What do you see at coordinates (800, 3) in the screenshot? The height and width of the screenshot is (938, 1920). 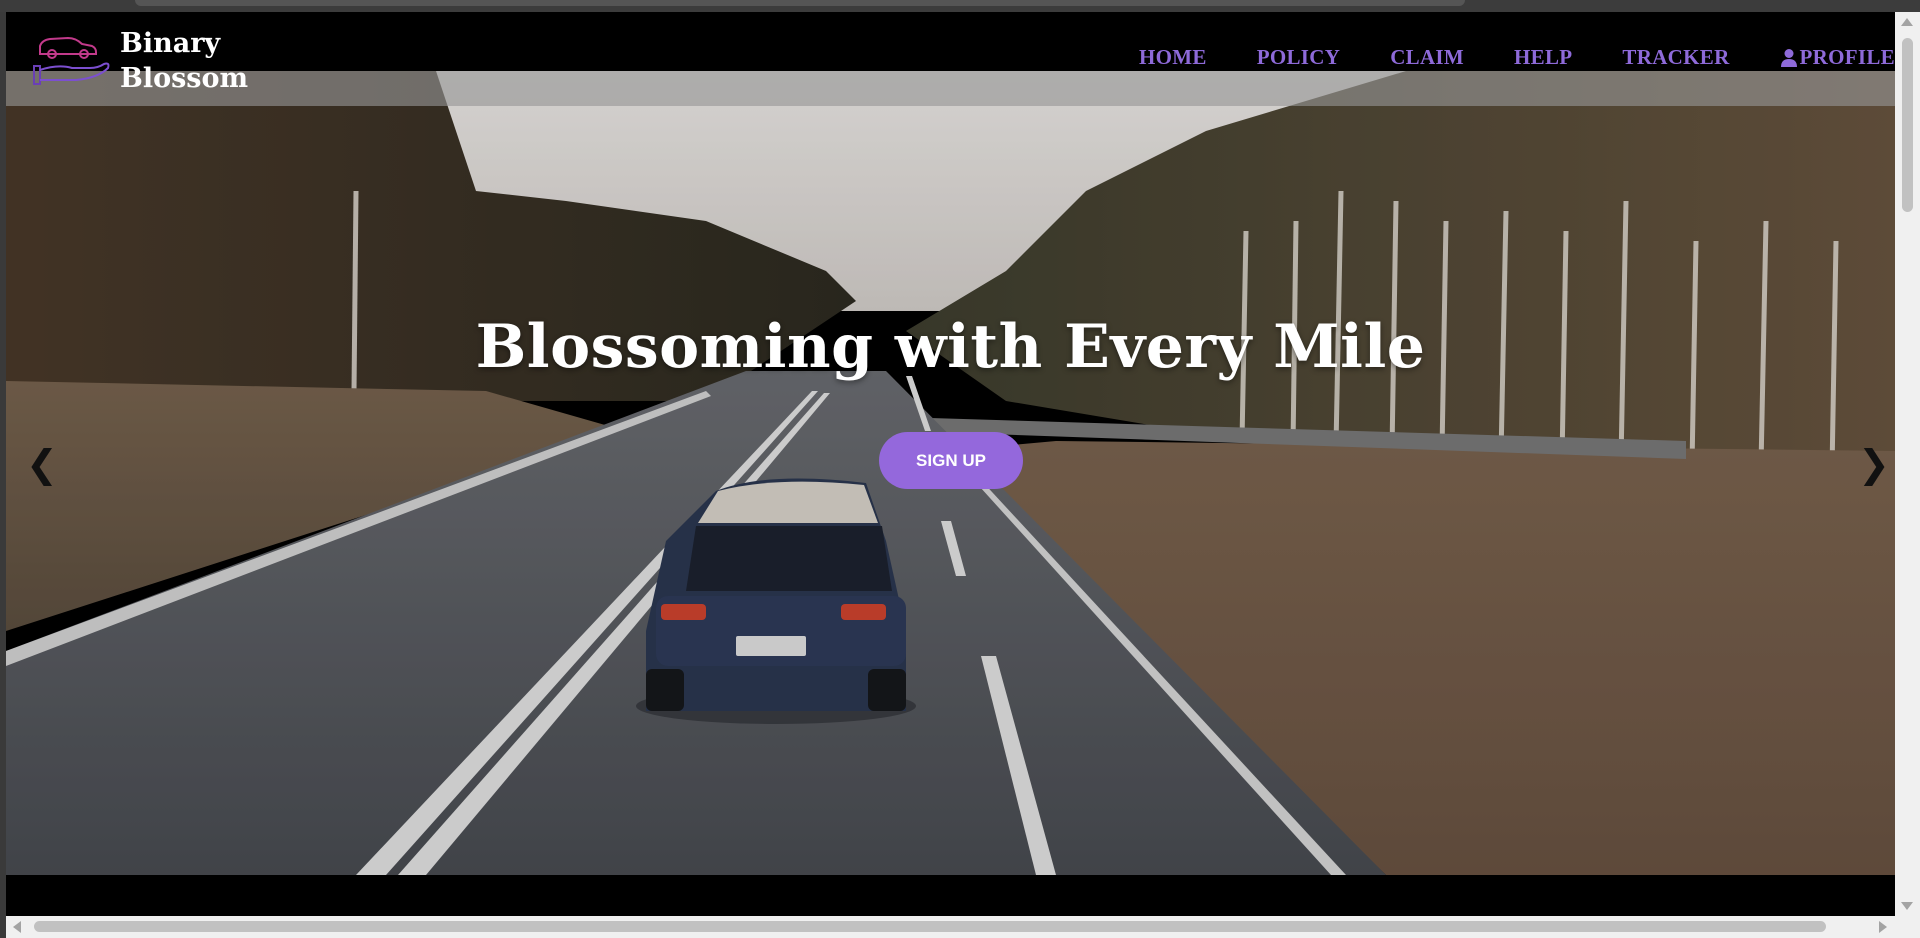 I see `tab-strip` at bounding box center [800, 3].